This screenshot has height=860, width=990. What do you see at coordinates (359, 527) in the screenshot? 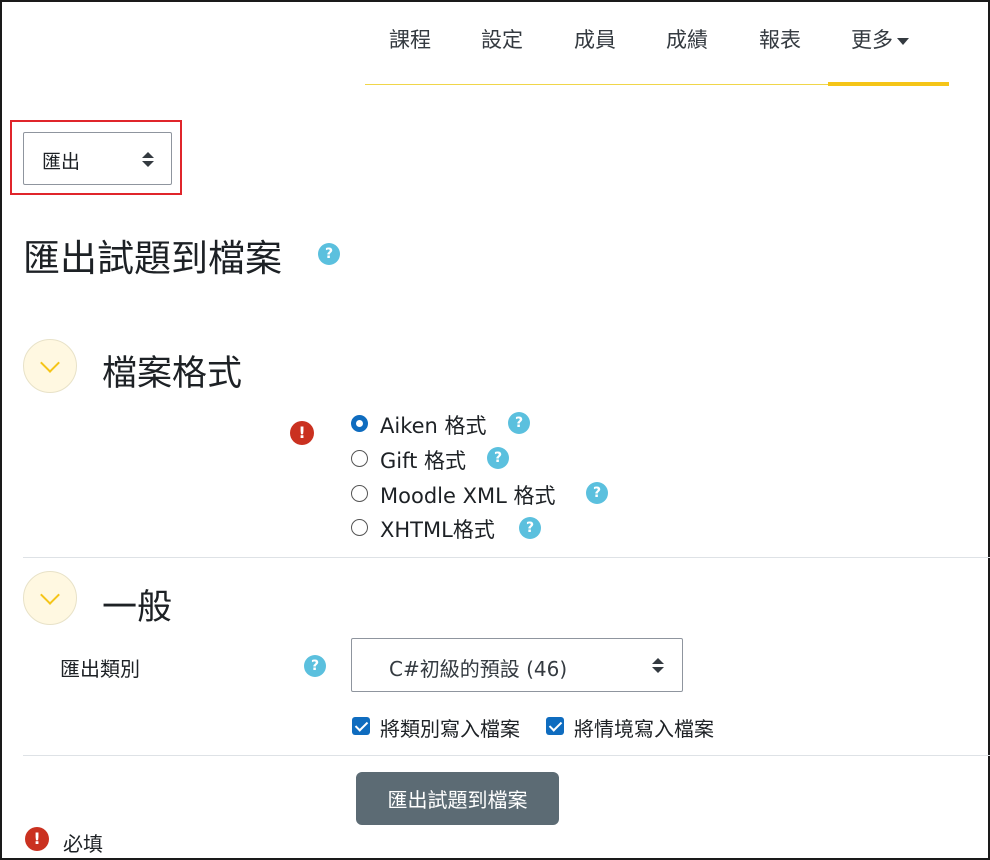
I see `radio-xhtml` at bounding box center [359, 527].